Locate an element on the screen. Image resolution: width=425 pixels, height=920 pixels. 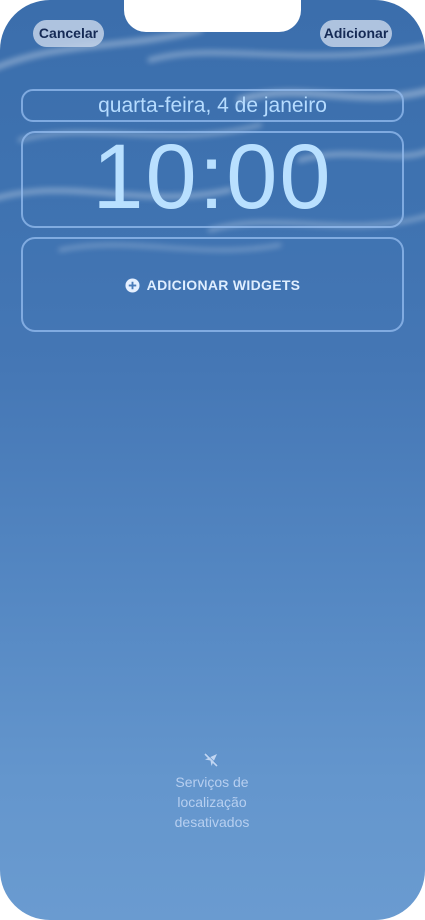
location-services-status: Serviços de localização desativados is located at coordinates (212, 802).